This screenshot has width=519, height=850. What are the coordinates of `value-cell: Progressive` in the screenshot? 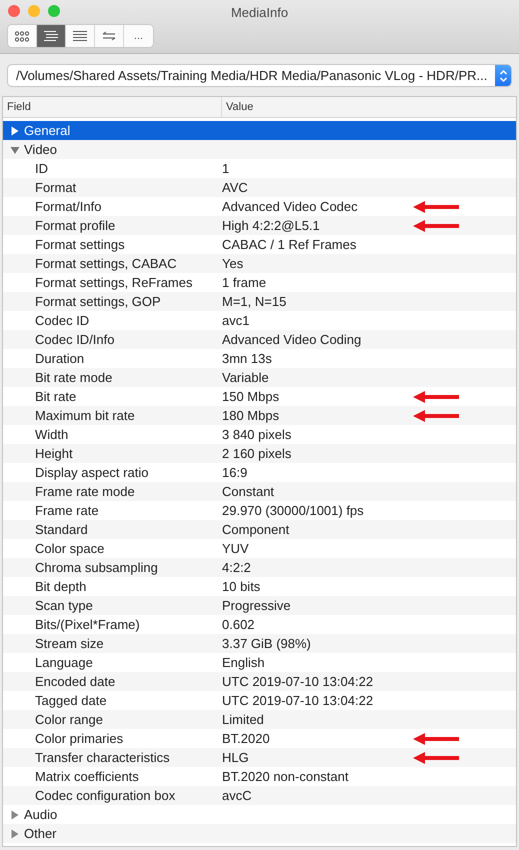 It's located at (256, 605).